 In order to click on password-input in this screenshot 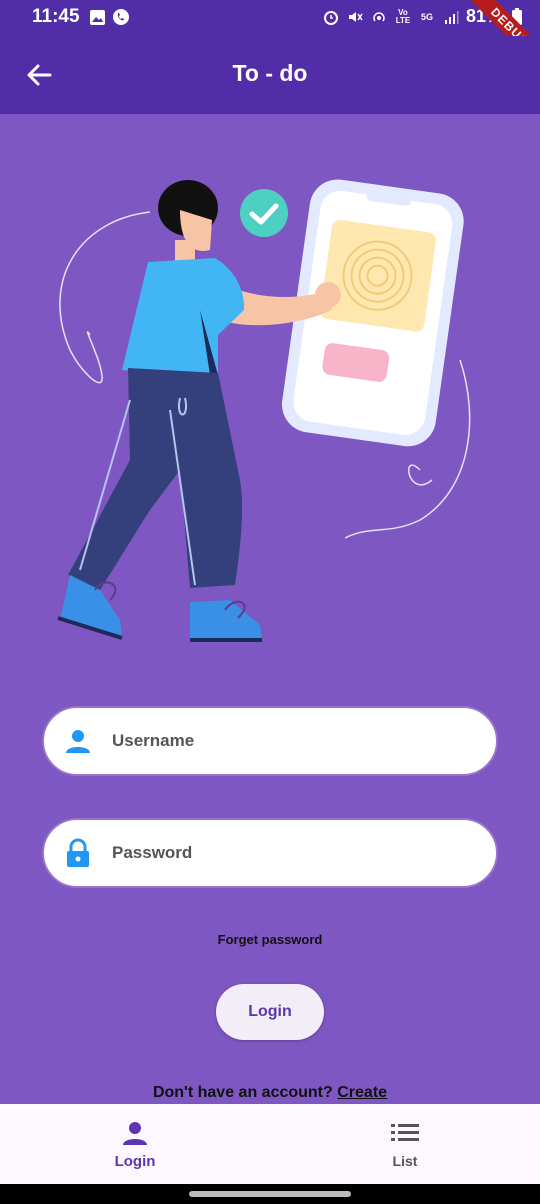, I will do `click(272, 853)`.